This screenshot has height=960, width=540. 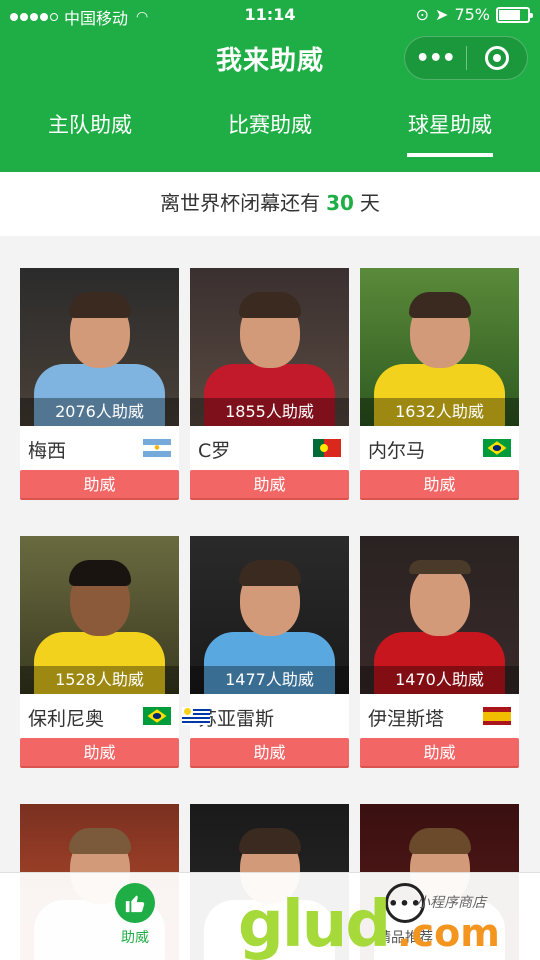 I want to click on spain-flag-icon, so click(x=497, y=716).